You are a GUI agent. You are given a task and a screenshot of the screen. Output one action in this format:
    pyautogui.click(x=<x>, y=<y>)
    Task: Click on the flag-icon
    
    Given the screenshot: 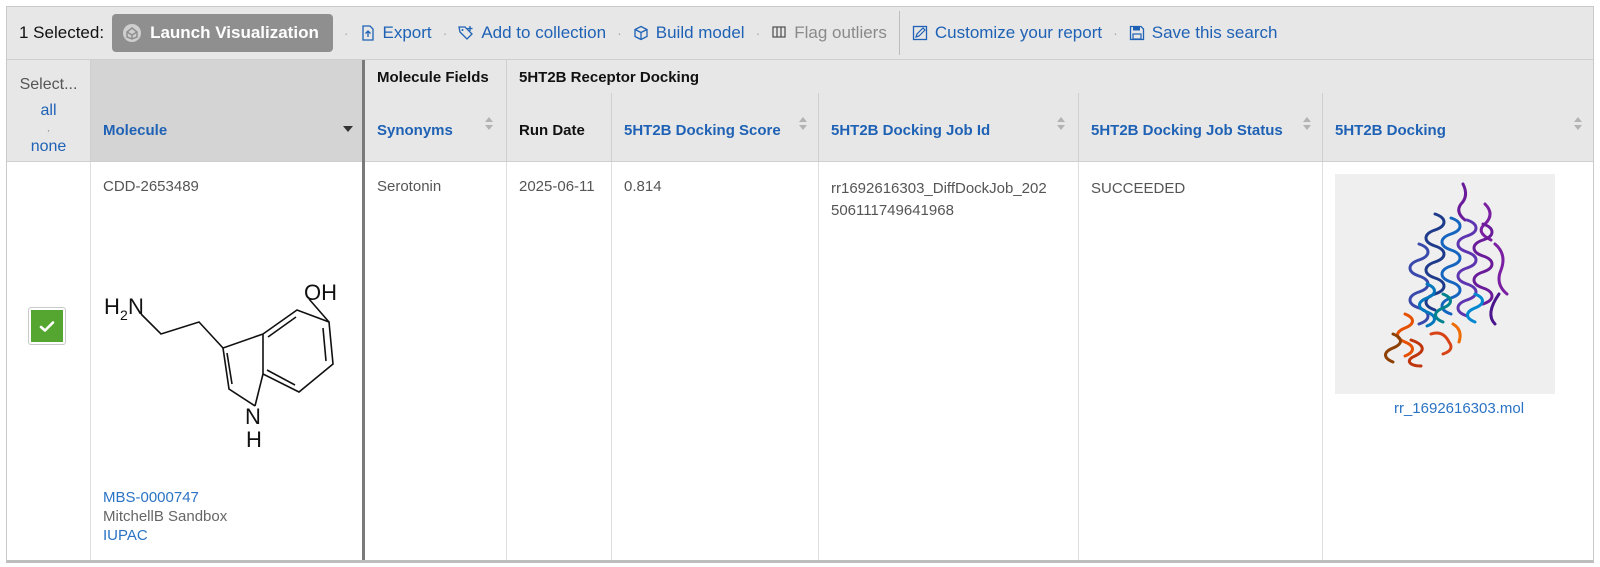 What is the action you would take?
    pyautogui.click(x=779, y=32)
    